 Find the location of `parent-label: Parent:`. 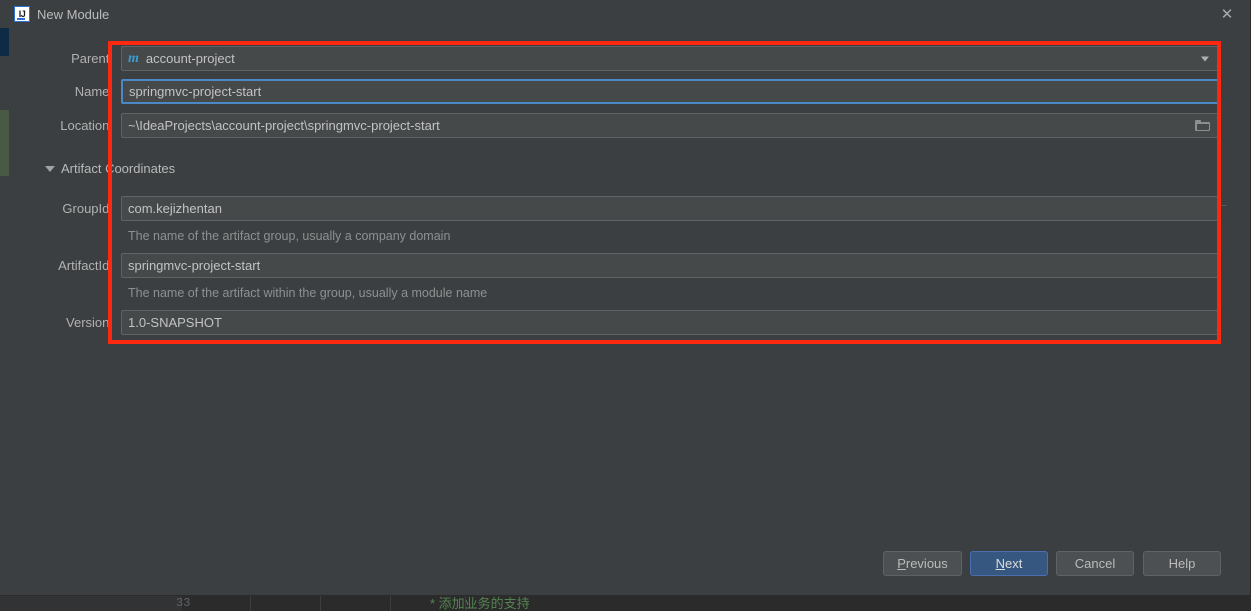

parent-label: Parent: is located at coordinates (92, 58).